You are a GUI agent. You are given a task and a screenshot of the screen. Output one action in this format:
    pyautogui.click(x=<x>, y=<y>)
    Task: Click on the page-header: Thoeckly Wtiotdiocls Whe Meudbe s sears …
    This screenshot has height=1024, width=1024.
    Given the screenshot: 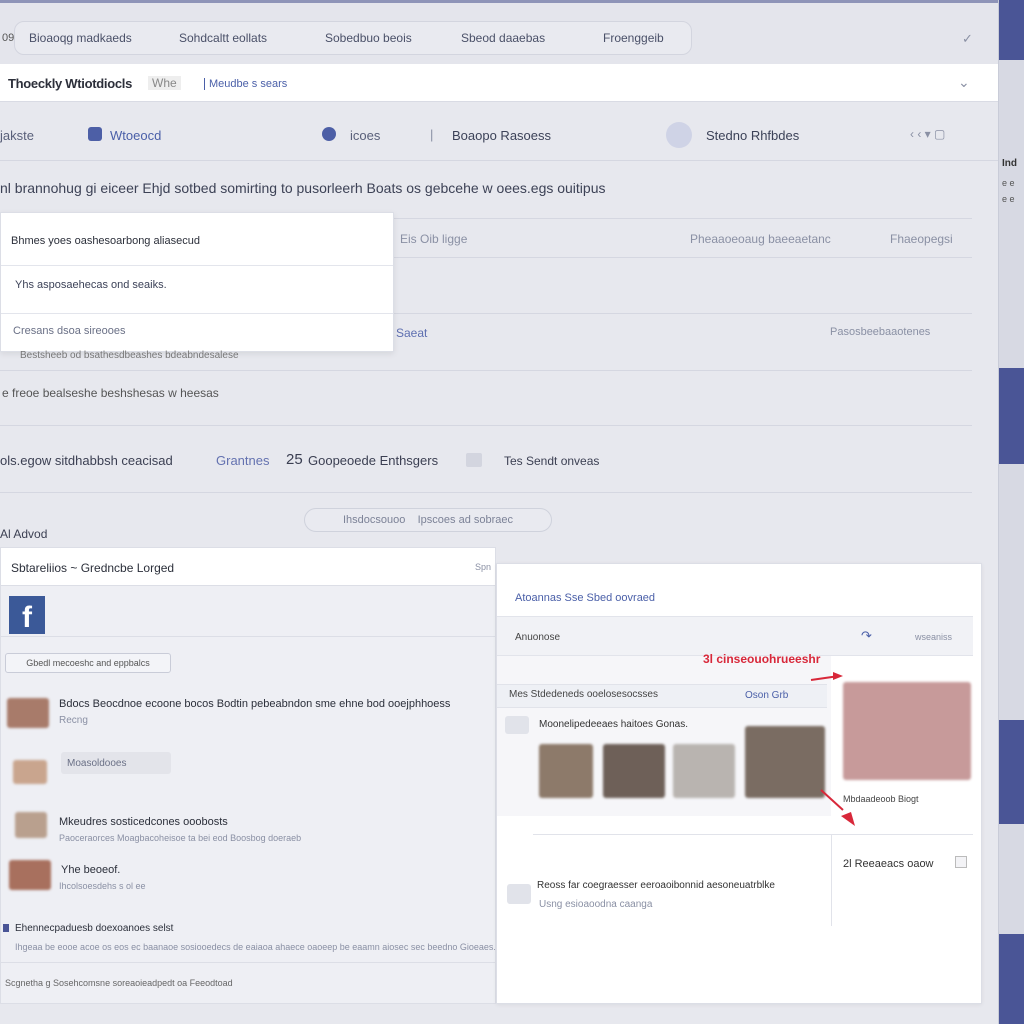 What is the action you would take?
    pyautogui.click(x=499, y=83)
    